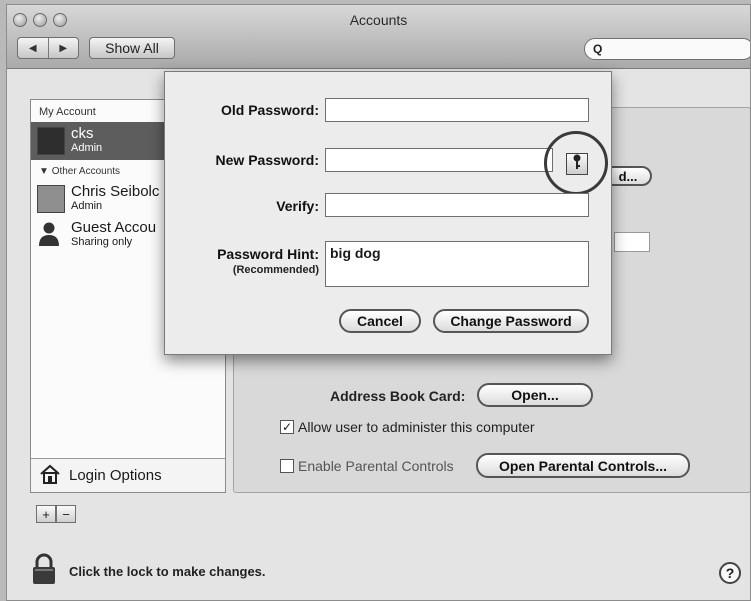 This screenshot has width=751, height=601. I want to click on key-icon, so click(577, 164).